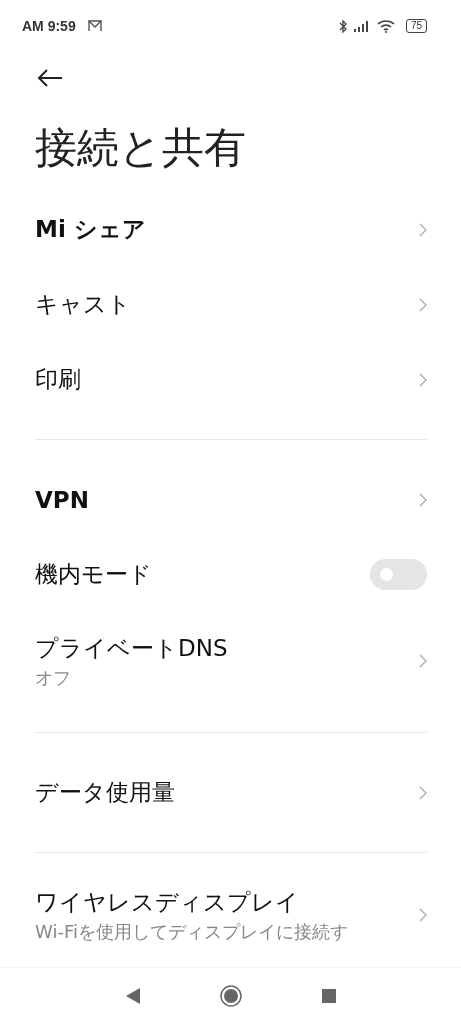 This screenshot has width=461, height=1024. I want to click on item-label: キャスト, so click(83, 304).